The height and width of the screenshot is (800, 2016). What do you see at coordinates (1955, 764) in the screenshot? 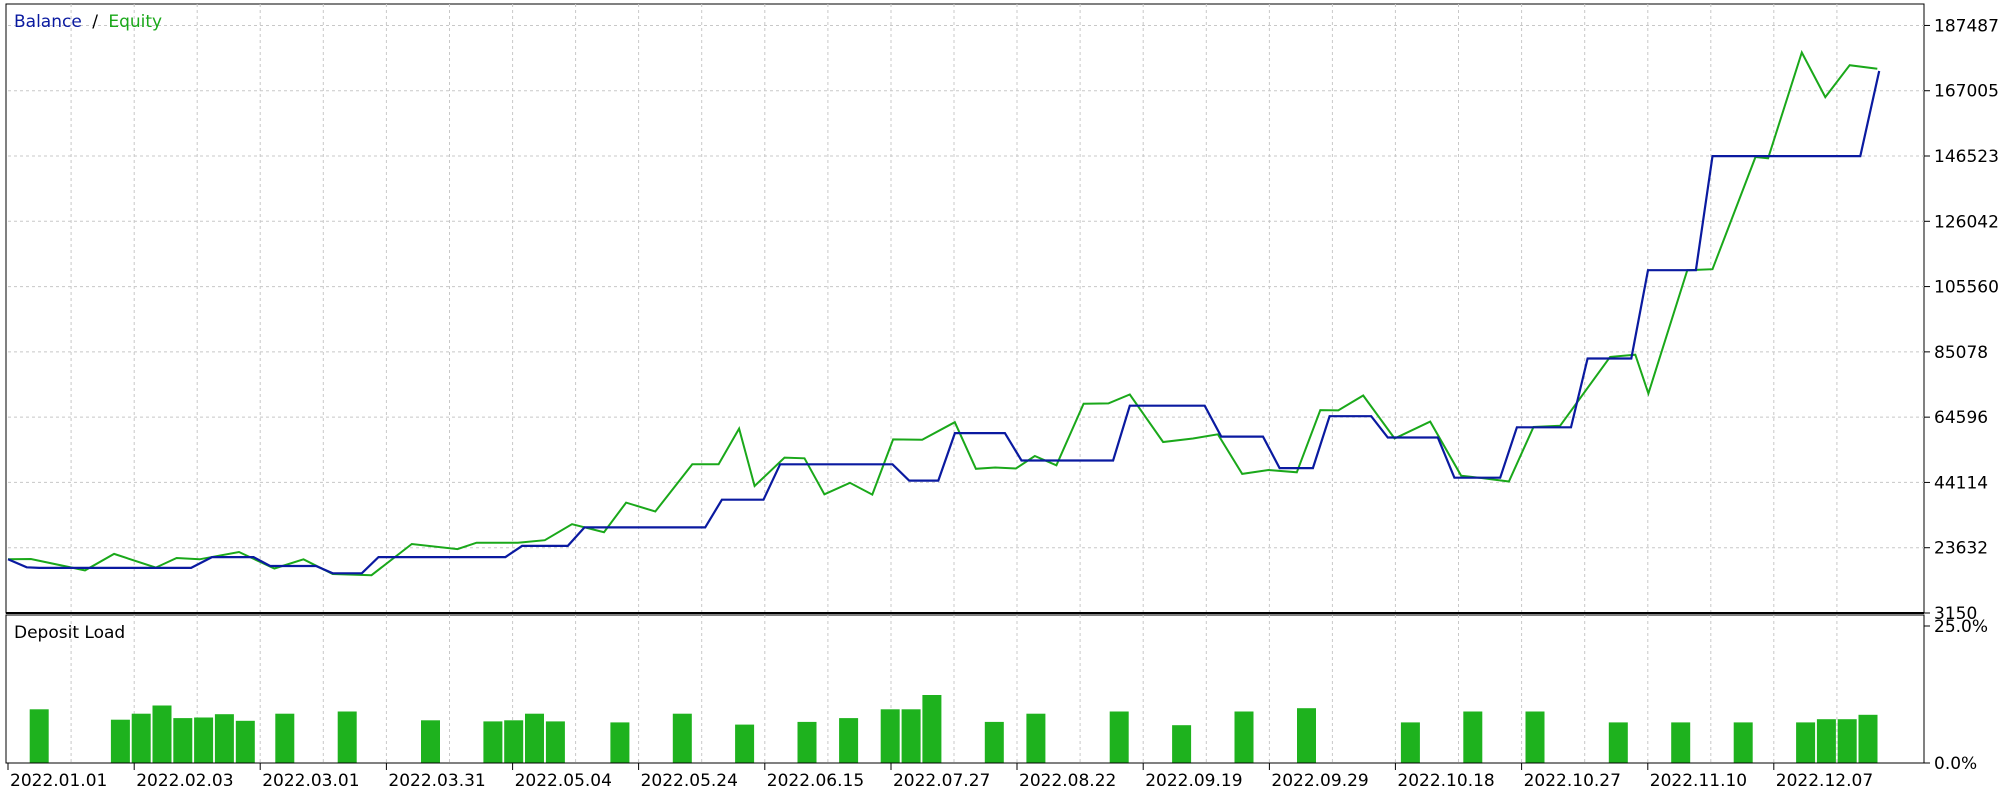
I see `y-tick-label: 0.0%` at bounding box center [1955, 764].